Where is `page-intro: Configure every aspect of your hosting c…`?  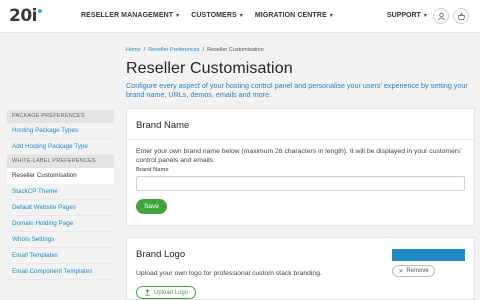
page-intro: Configure every aspect of your hosting c… is located at coordinates (297, 90).